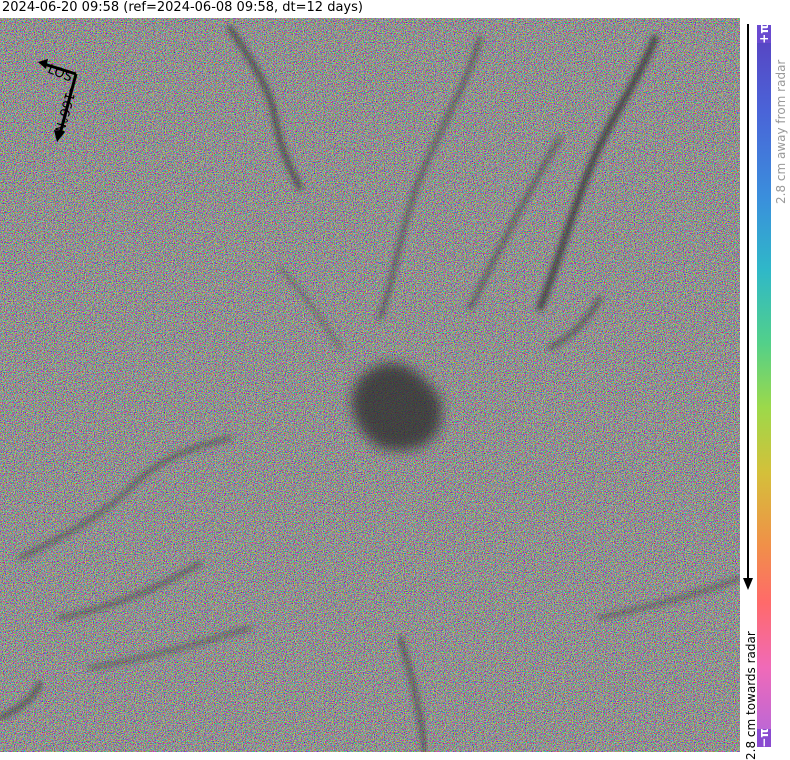 This screenshot has height=760, width=790. I want to click on colorbar-max-text: +π, so click(764, 34).